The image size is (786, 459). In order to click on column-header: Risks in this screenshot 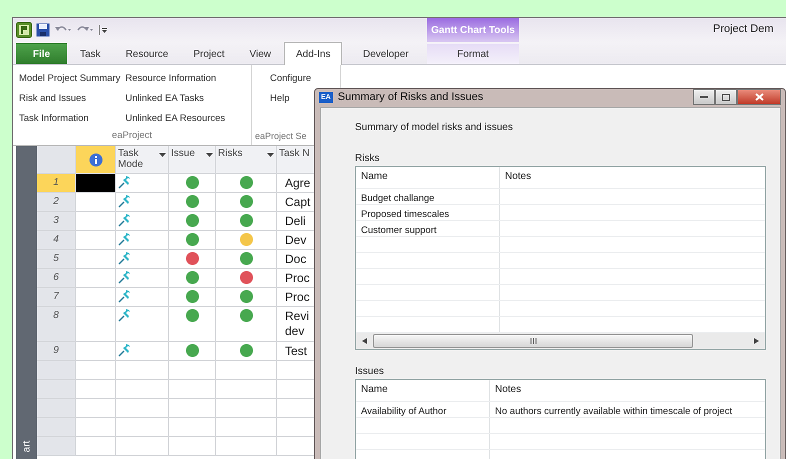, I will do `click(246, 160)`.